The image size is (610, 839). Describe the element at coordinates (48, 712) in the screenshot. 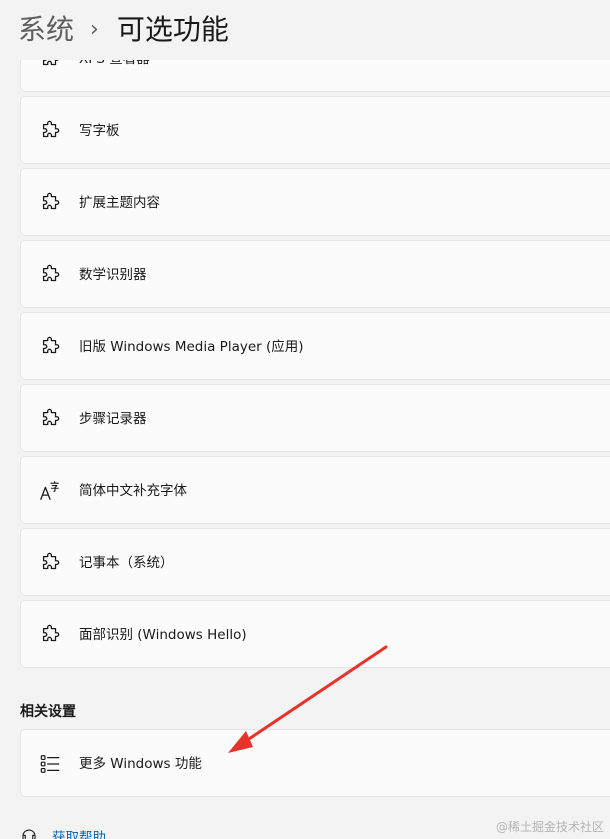

I see `related-settings-heading: 相关设置` at that location.